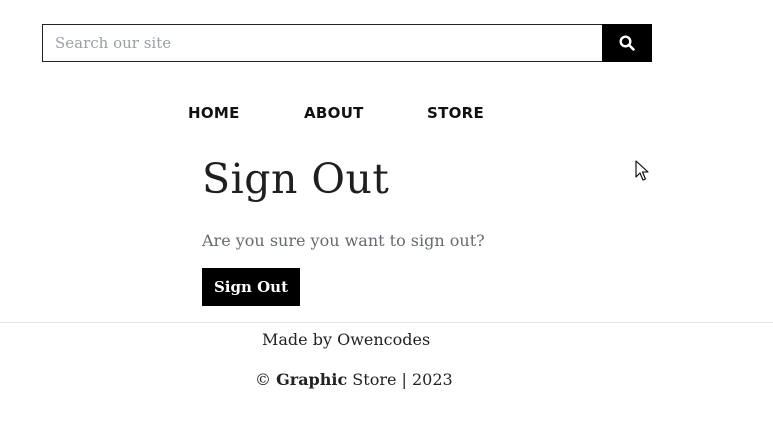 The width and height of the screenshot is (773, 442). Describe the element at coordinates (402, 379) in the screenshot. I see `brand-name-rest: Store | 2023` at that location.